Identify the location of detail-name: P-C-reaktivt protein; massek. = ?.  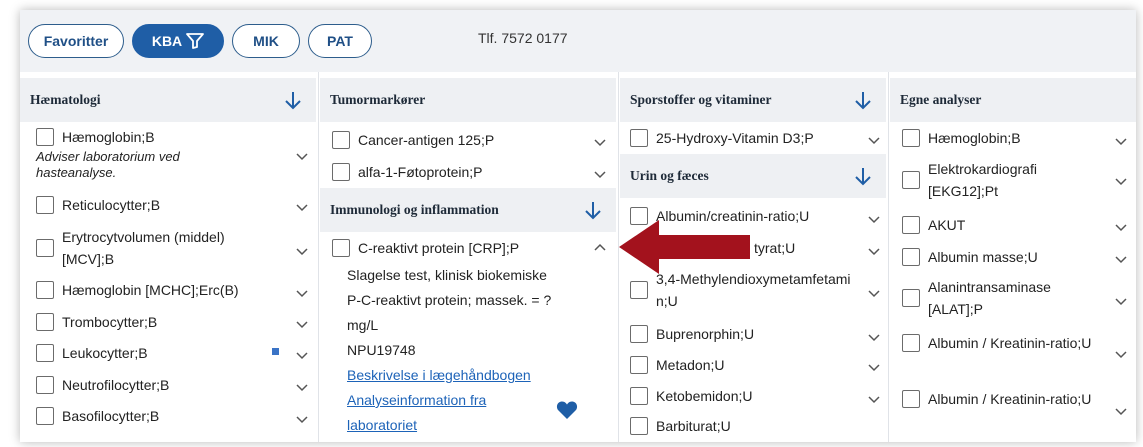
(449, 300).